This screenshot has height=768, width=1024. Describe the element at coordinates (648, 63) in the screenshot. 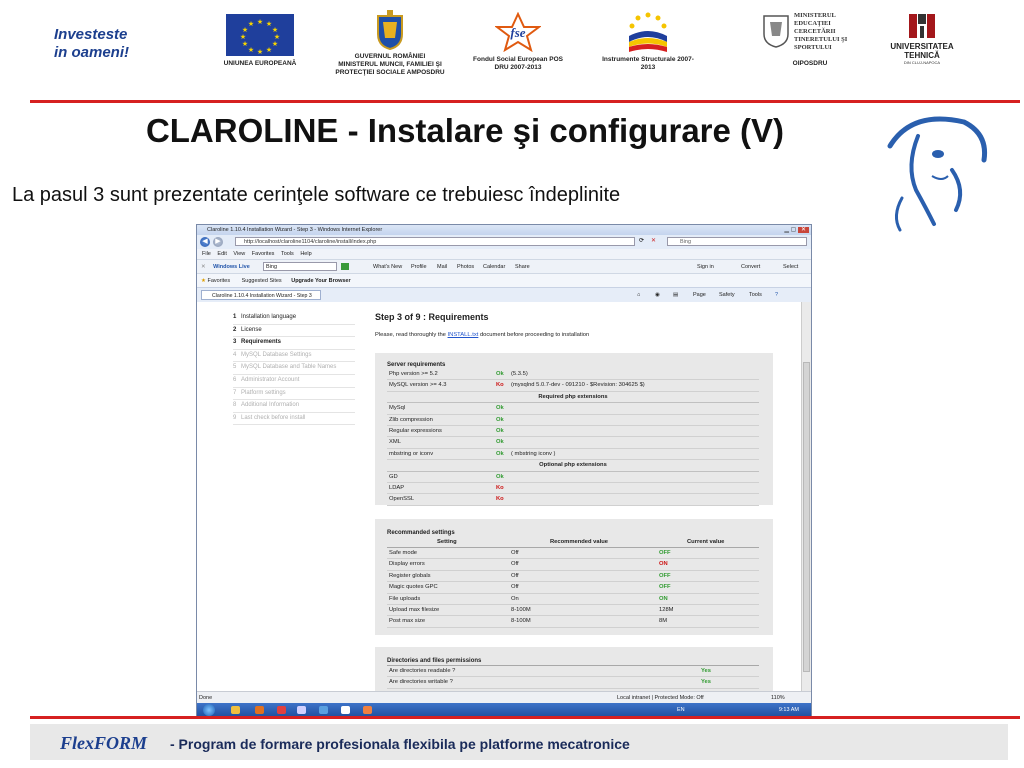

I see `logo-instrumente-caption: Instrumente Structurale 2007-2013` at that location.